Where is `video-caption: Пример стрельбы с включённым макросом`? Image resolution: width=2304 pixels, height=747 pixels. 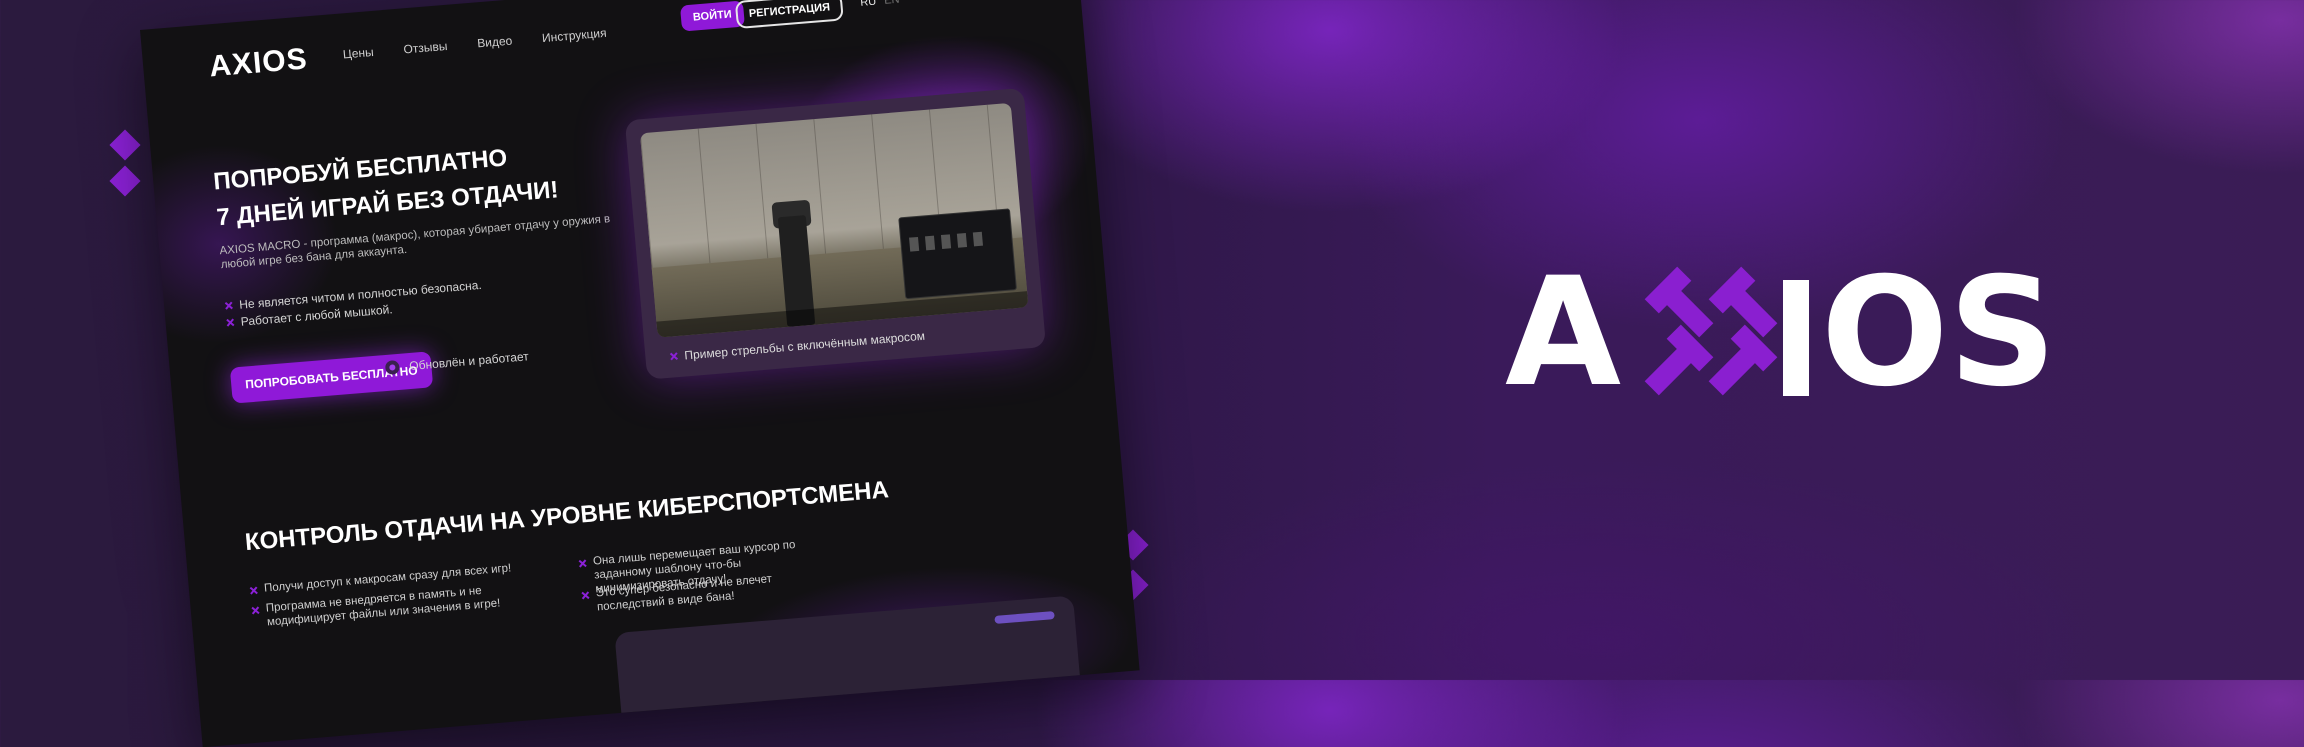 video-caption: Пример стрельбы с включённым макросом is located at coordinates (797, 346).